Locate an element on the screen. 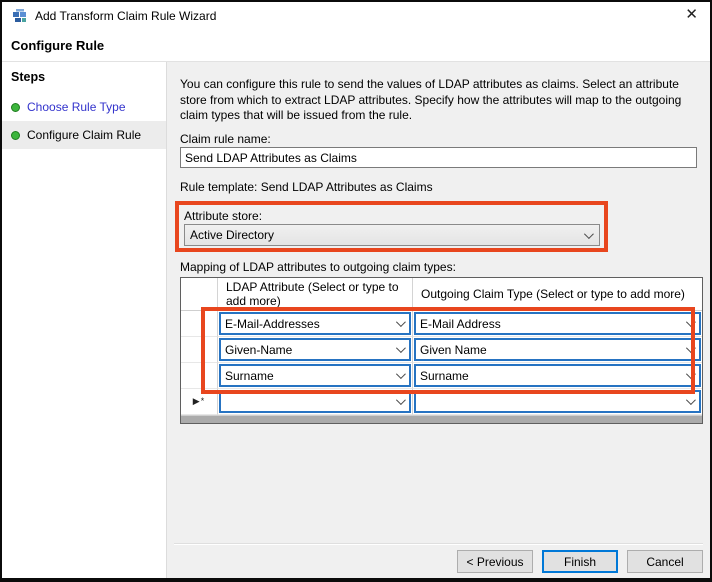 The image size is (712, 582). outgoing-claim-type-select: E-Mail Address is located at coordinates (557, 323).